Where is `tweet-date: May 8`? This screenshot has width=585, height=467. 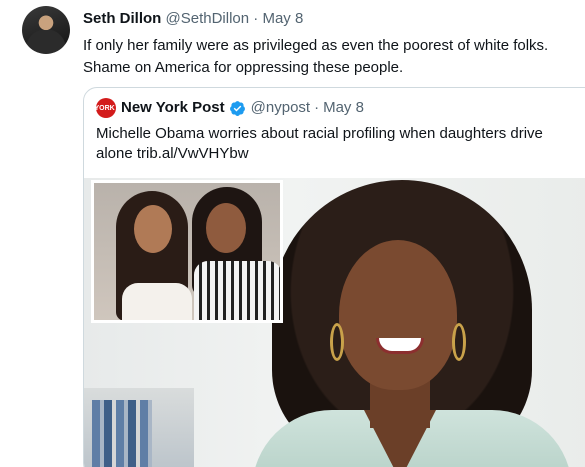 tweet-date: May 8 is located at coordinates (282, 18).